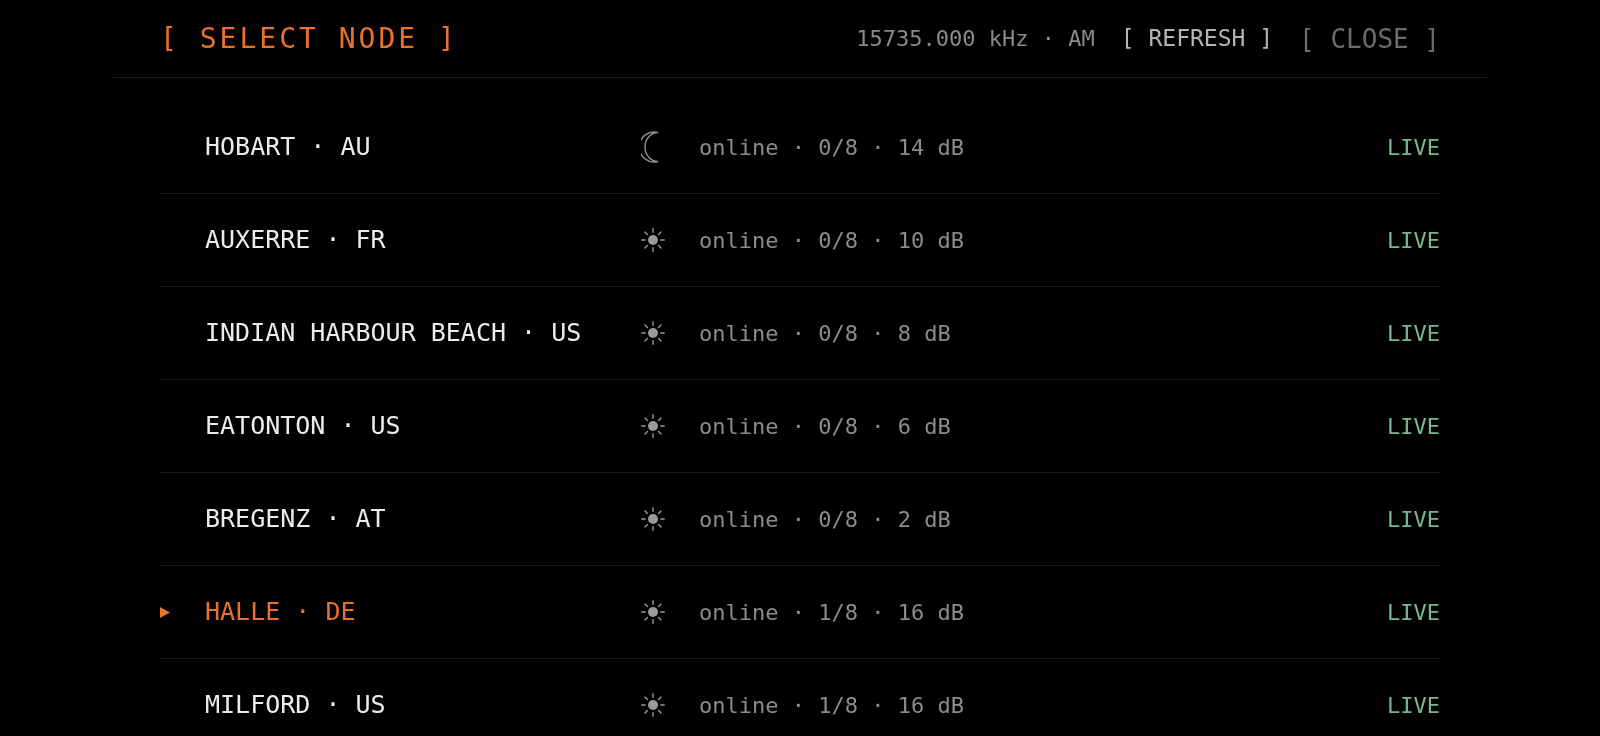 The height and width of the screenshot is (736, 1600). I want to click on node-name: BREGENZ · AT, so click(296, 519).